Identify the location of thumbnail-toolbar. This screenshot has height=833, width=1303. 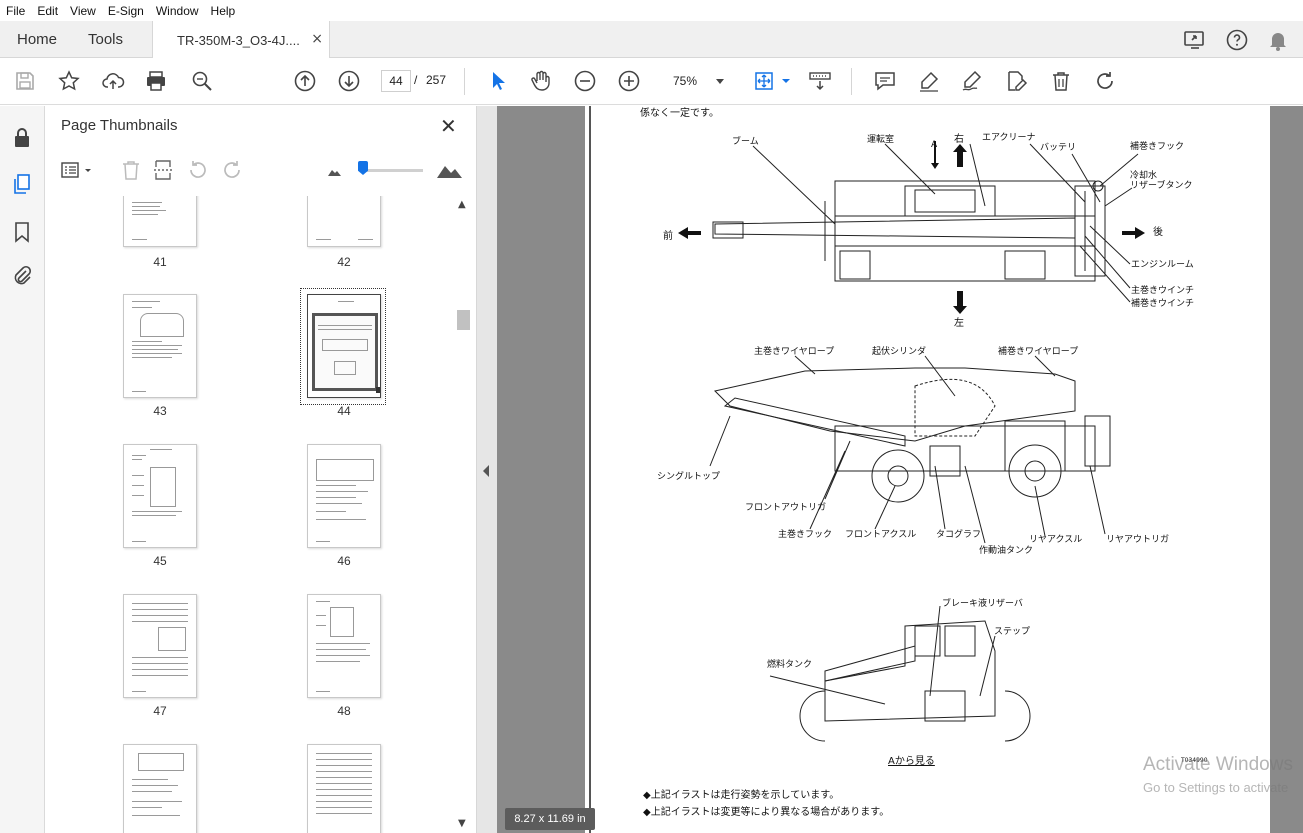
(261, 170).